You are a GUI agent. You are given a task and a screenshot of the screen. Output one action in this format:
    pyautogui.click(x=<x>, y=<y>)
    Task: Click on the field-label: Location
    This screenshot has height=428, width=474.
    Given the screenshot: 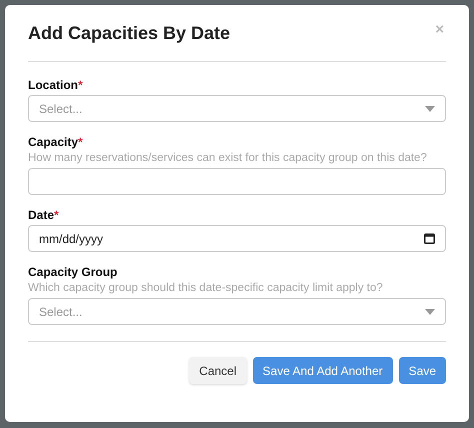 What is the action you would take?
    pyautogui.click(x=53, y=85)
    